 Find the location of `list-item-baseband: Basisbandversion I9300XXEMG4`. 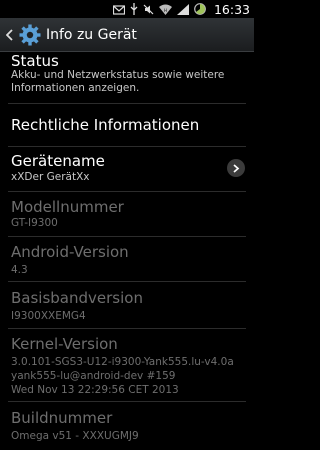

list-item-baseband: Basisbandversion I9300XXEMG4 is located at coordinates (127, 304).